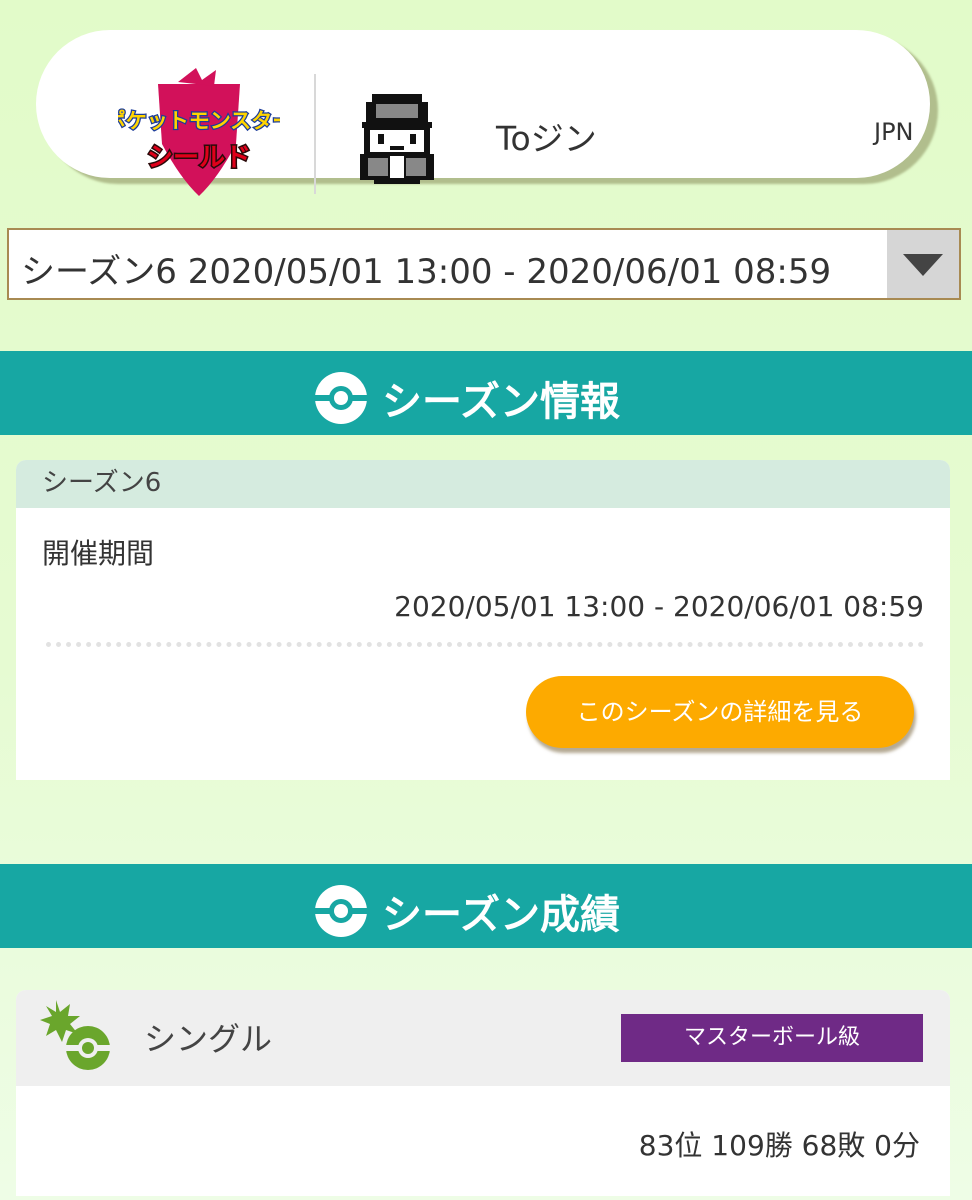 The width and height of the screenshot is (972, 1200). What do you see at coordinates (208, 1039) in the screenshot?
I see `battle-type-label: シングル` at bounding box center [208, 1039].